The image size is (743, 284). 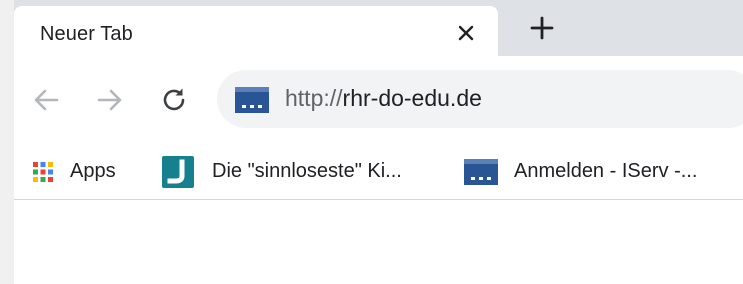 I want to click on bookmark-apps: Apps, so click(x=74, y=171).